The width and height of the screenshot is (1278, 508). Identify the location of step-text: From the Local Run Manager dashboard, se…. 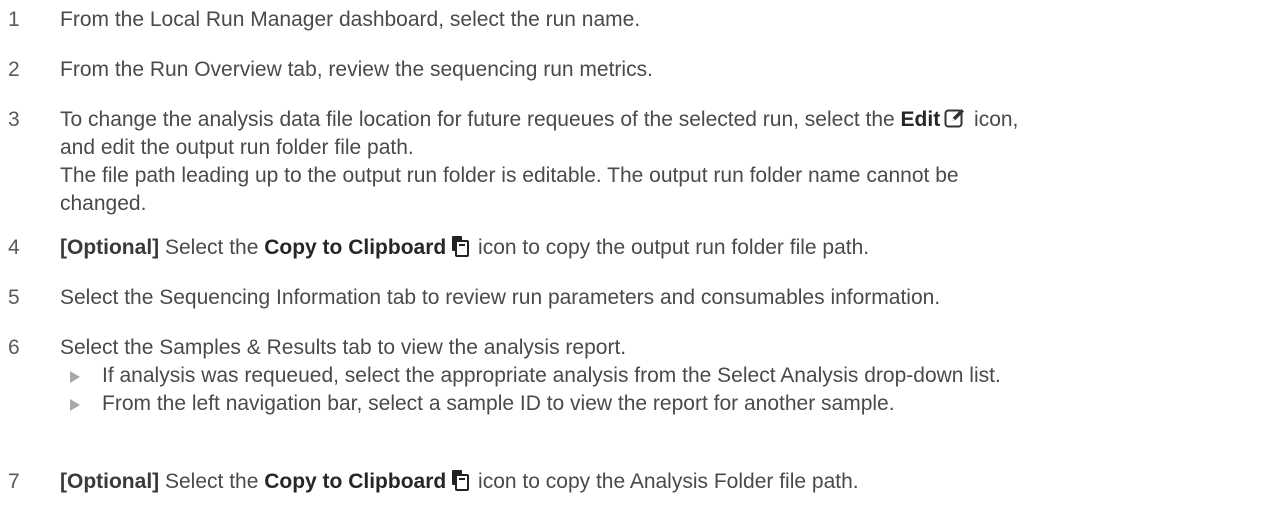
(350, 19).